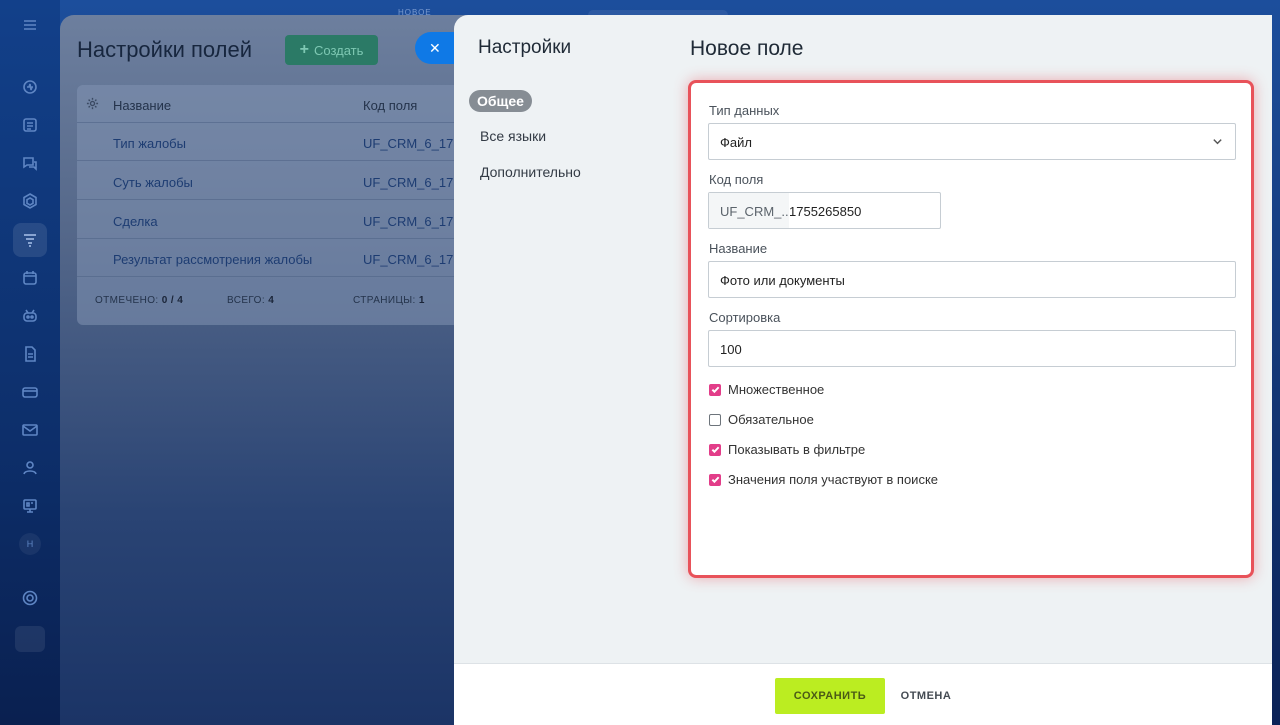 Image resolution: width=1280 pixels, height=725 pixels. I want to click on nav-item-additional: Дополнительно, so click(530, 172).